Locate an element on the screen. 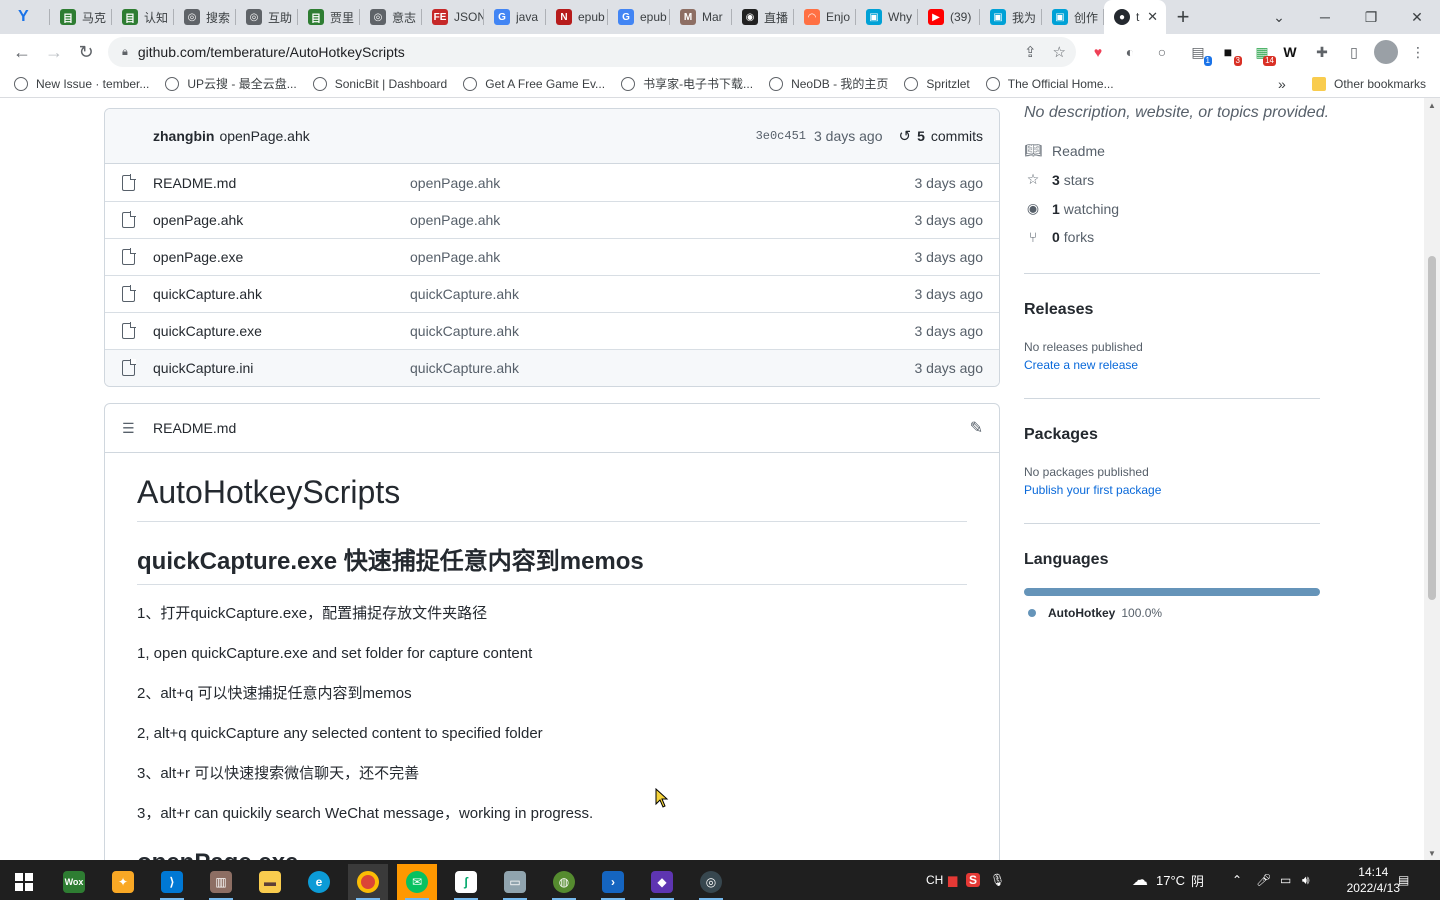 The image size is (1440, 900). microphone-icon: 🎙︎ is located at coordinates (997, 880).